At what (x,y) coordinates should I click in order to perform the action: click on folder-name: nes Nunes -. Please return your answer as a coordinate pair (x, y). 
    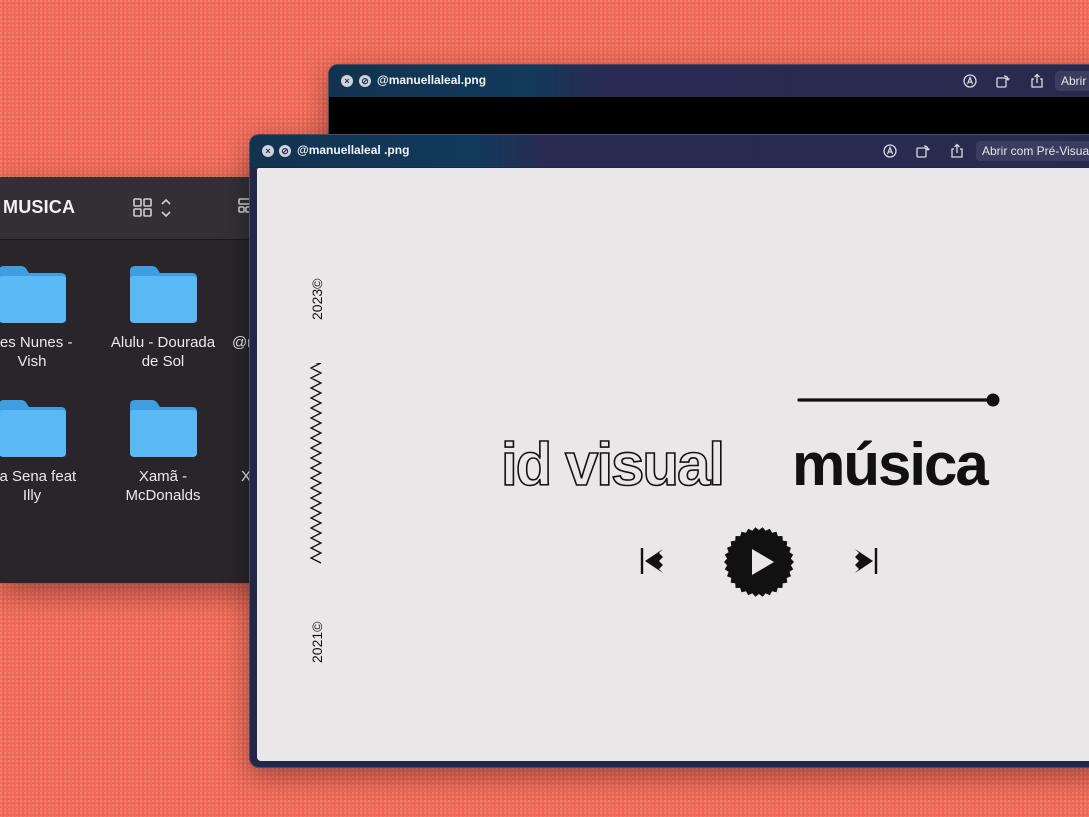
    Looking at the image, I should click on (36, 342).